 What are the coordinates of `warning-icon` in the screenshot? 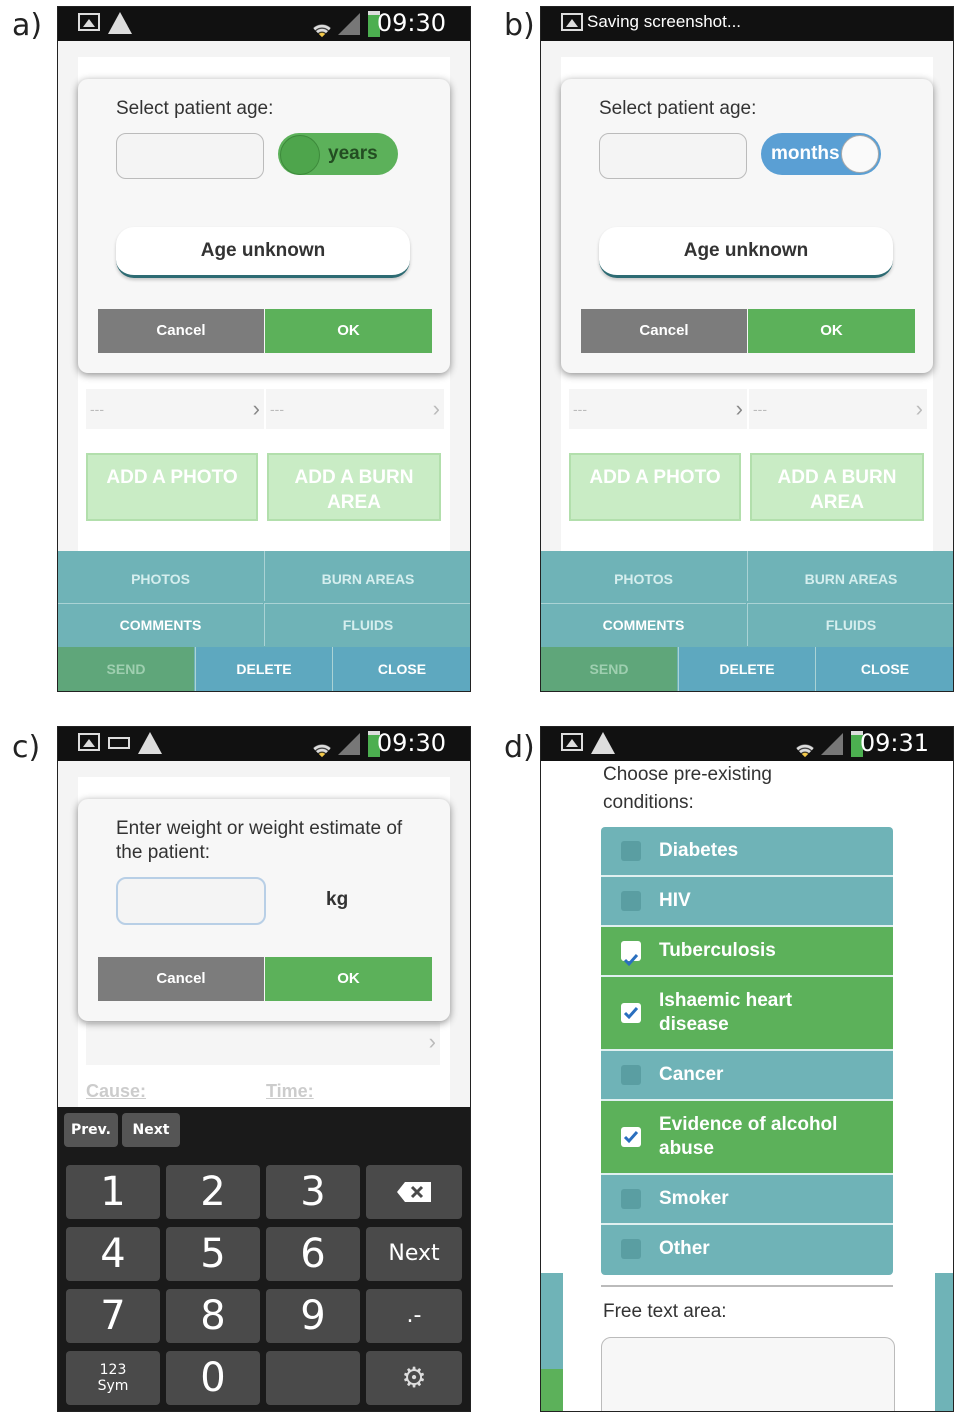 It's located at (120, 23).